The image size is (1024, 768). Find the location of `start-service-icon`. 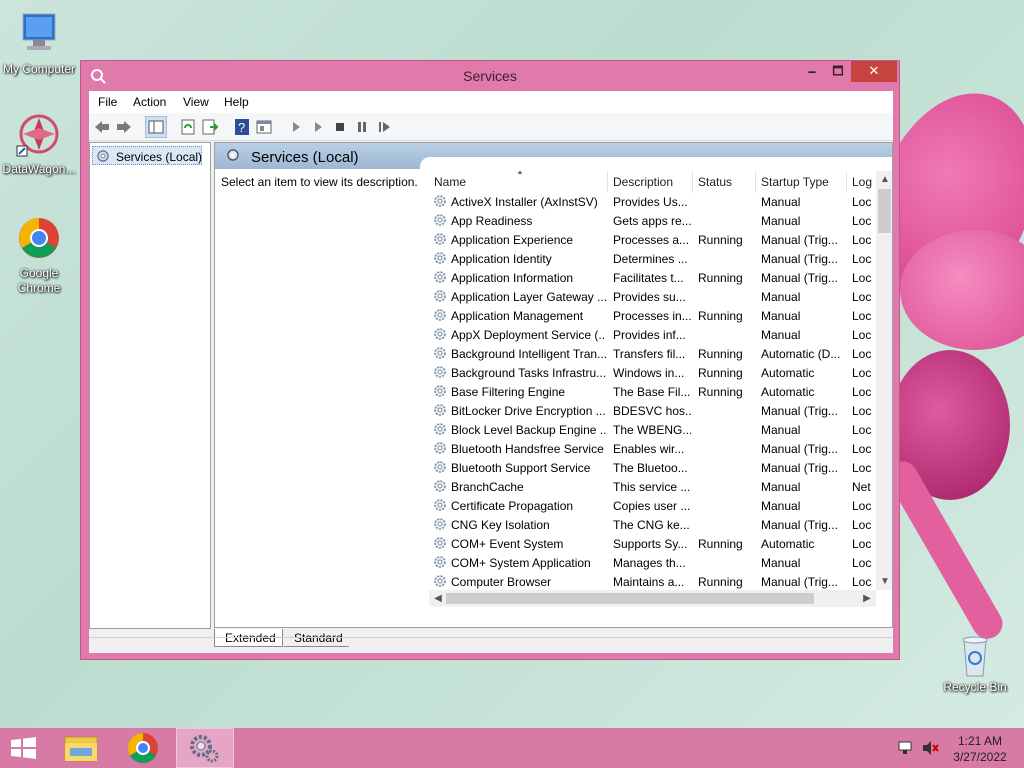

start-service-icon is located at coordinates (296, 127).